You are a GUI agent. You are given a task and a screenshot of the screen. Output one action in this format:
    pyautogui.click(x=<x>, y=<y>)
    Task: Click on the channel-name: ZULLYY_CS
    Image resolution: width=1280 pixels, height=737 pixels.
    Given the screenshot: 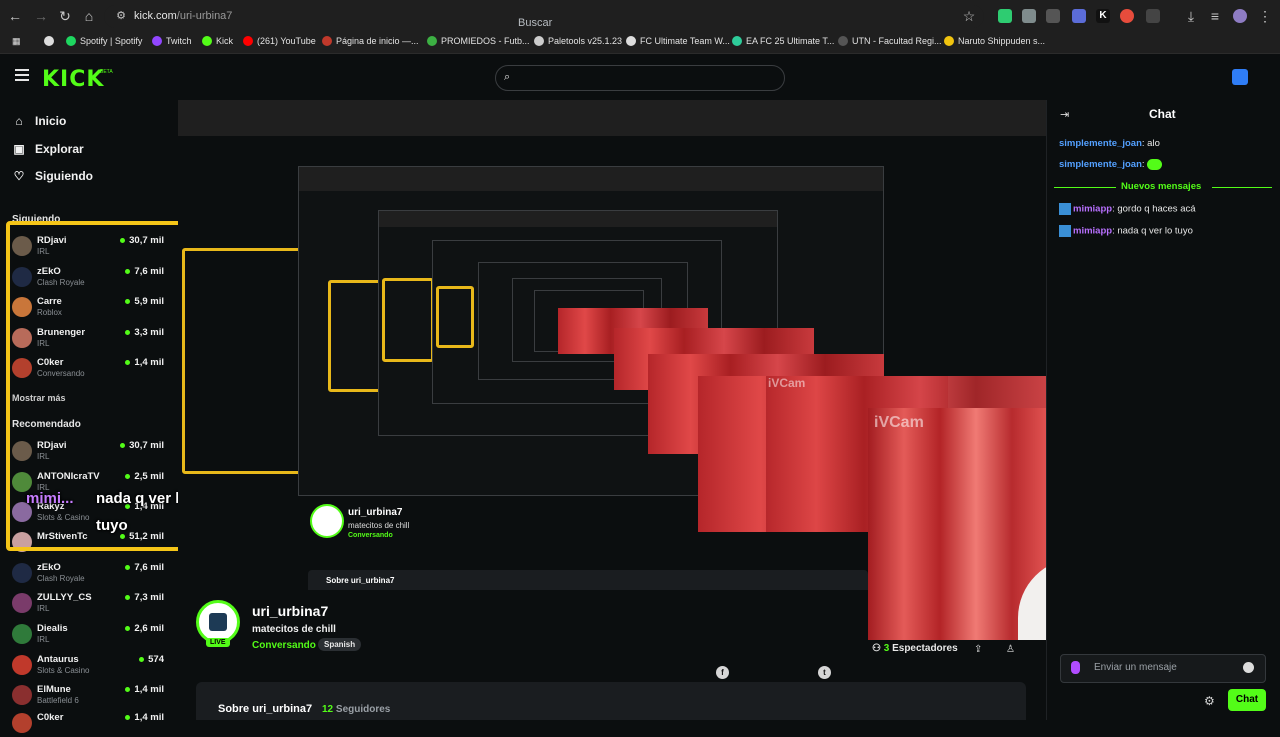 What is the action you would take?
    pyautogui.click(x=64, y=597)
    